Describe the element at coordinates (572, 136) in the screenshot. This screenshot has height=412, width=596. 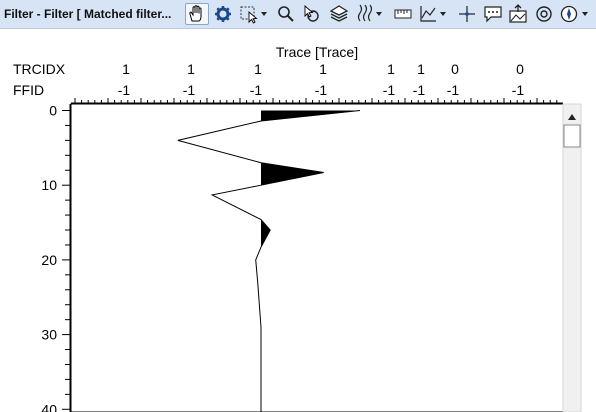
I see `scrollbar-thumb` at that location.